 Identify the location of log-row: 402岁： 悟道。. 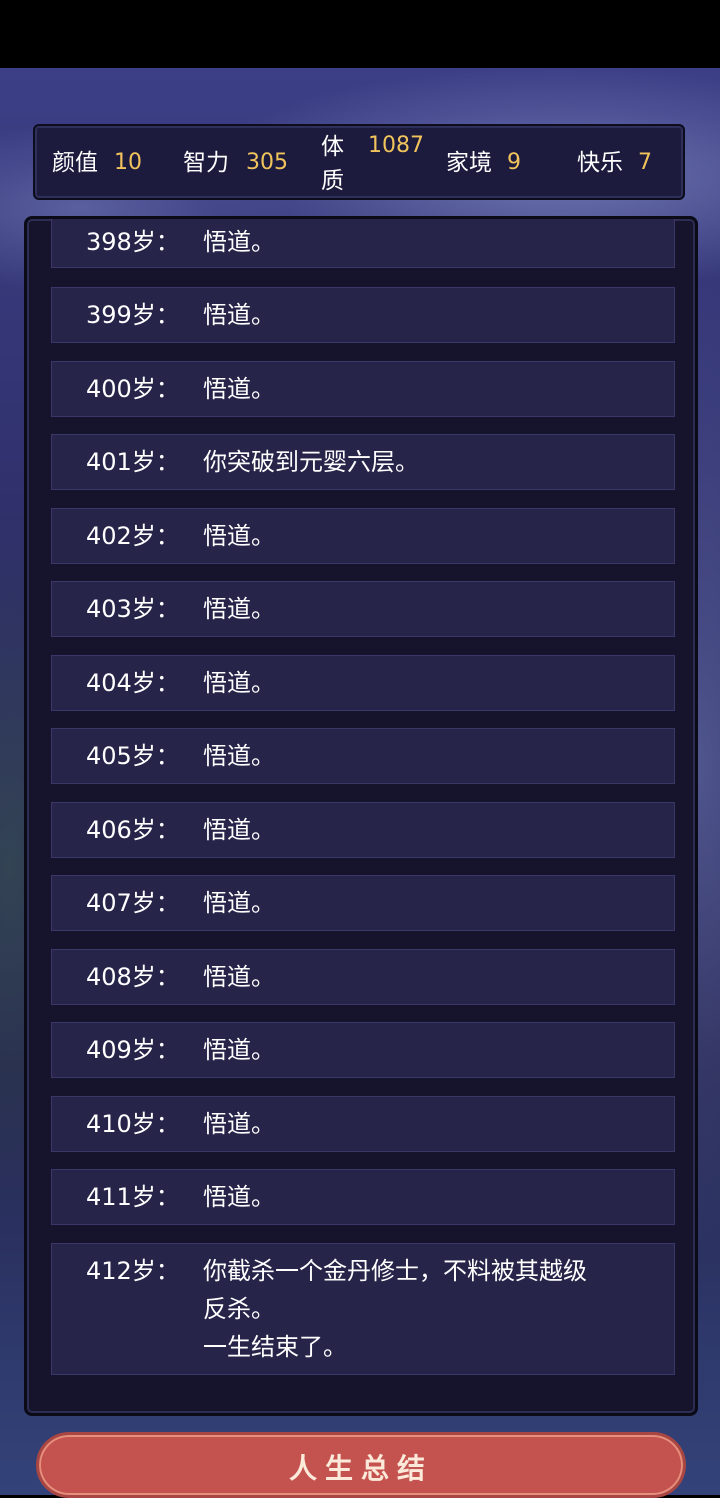
(363, 536).